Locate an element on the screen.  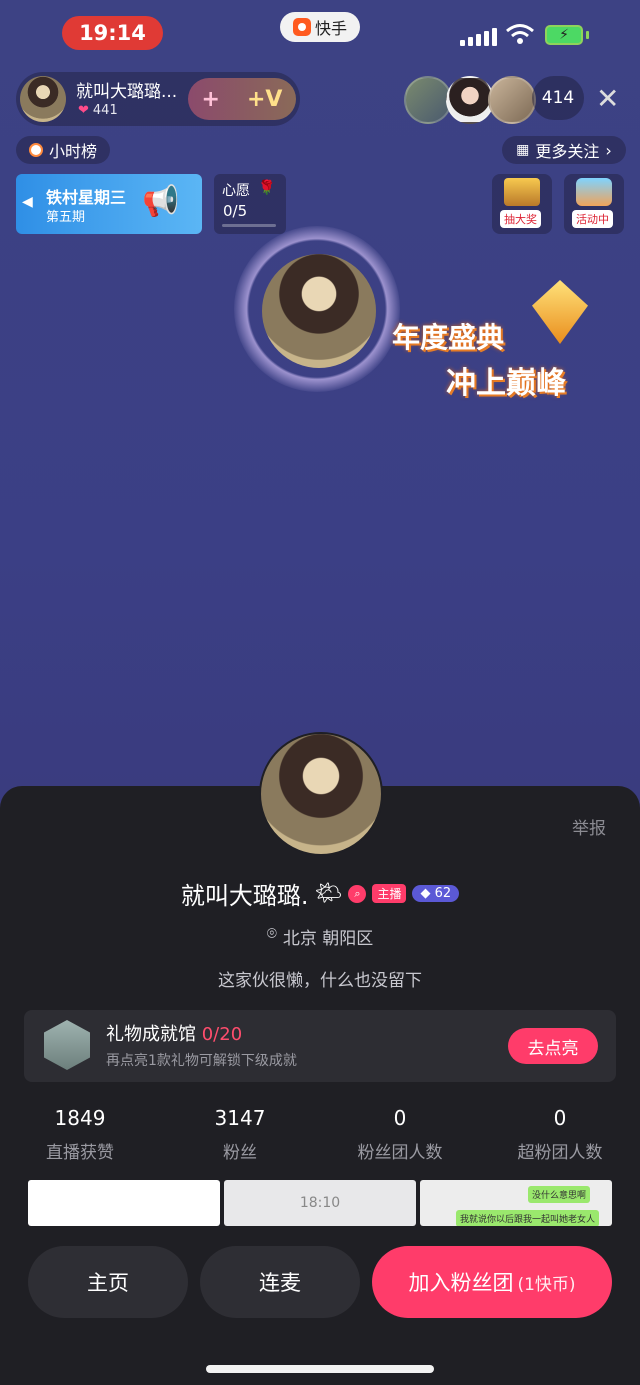
thumb-time: 18:10 is located at coordinates (320, 1203).